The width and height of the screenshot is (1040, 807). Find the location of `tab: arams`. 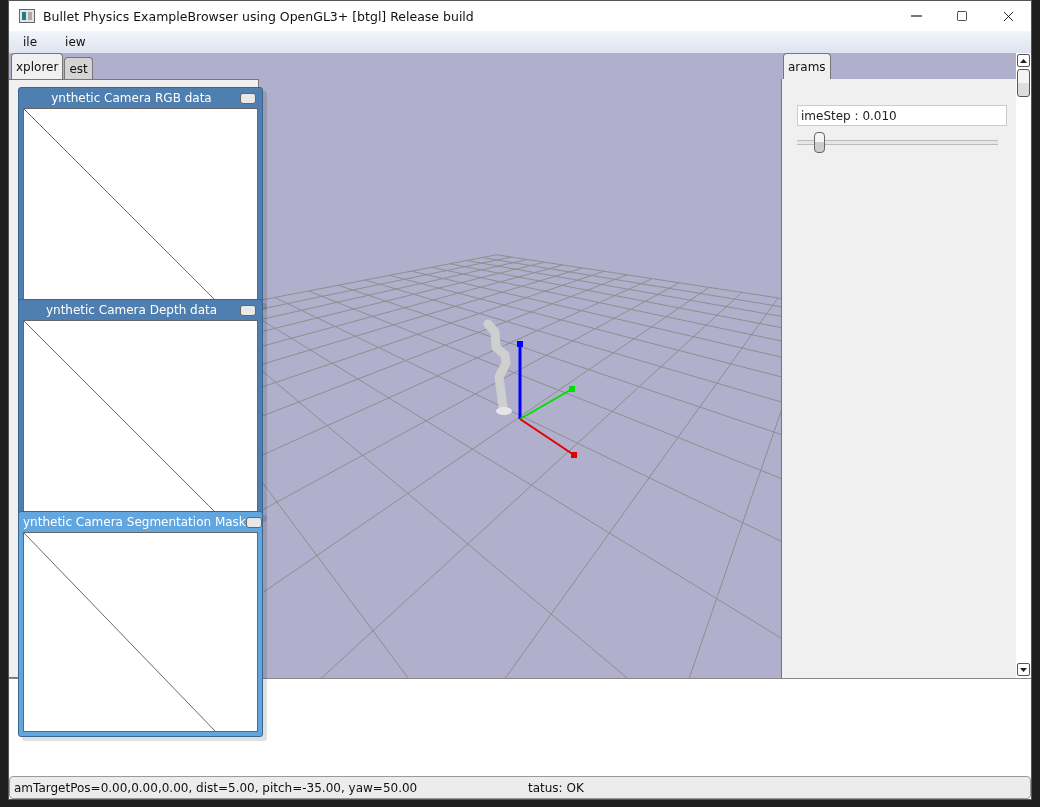

tab: arams is located at coordinates (807, 66).